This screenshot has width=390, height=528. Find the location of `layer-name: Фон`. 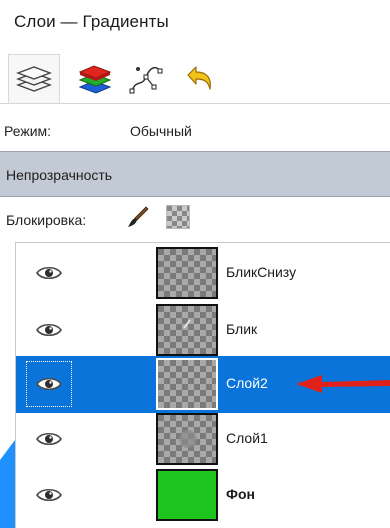

layer-name: Фон is located at coordinates (240, 494).